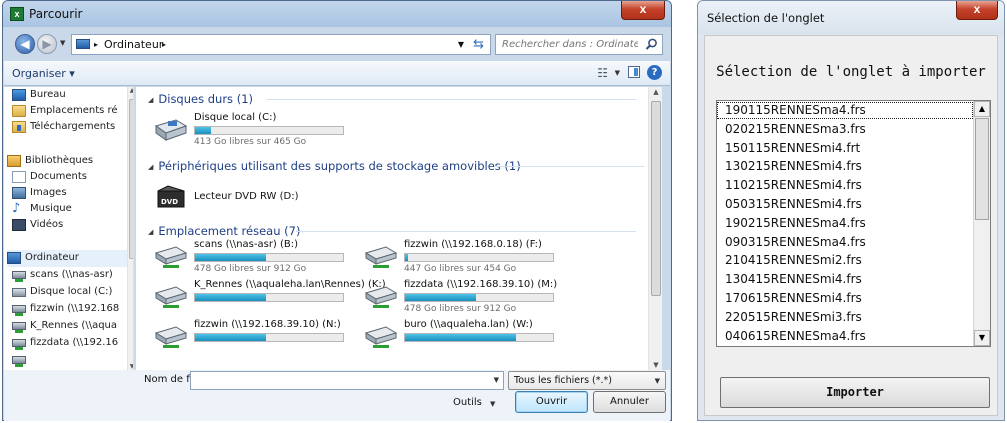 Image resolution: width=1007 pixels, height=423 pixels. What do you see at coordinates (845, 129) in the screenshot?
I see `tab-list-item: 020215RENNESma3.frs` at bounding box center [845, 129].